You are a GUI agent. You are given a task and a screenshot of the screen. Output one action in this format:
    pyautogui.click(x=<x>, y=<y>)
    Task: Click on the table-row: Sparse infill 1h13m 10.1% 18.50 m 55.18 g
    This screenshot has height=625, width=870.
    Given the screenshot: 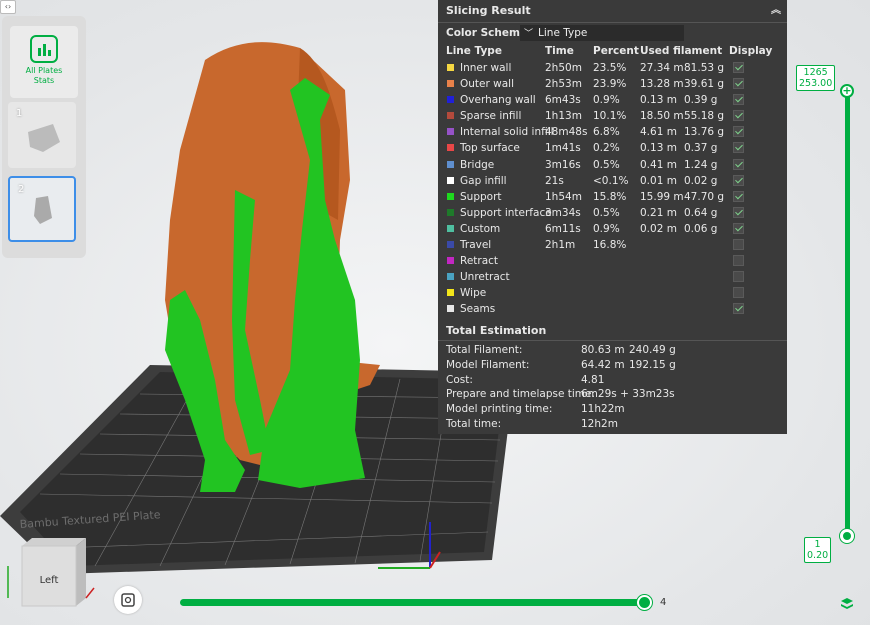 What is the action you would take?
    pyautogui.click(x=612, y=116)
    